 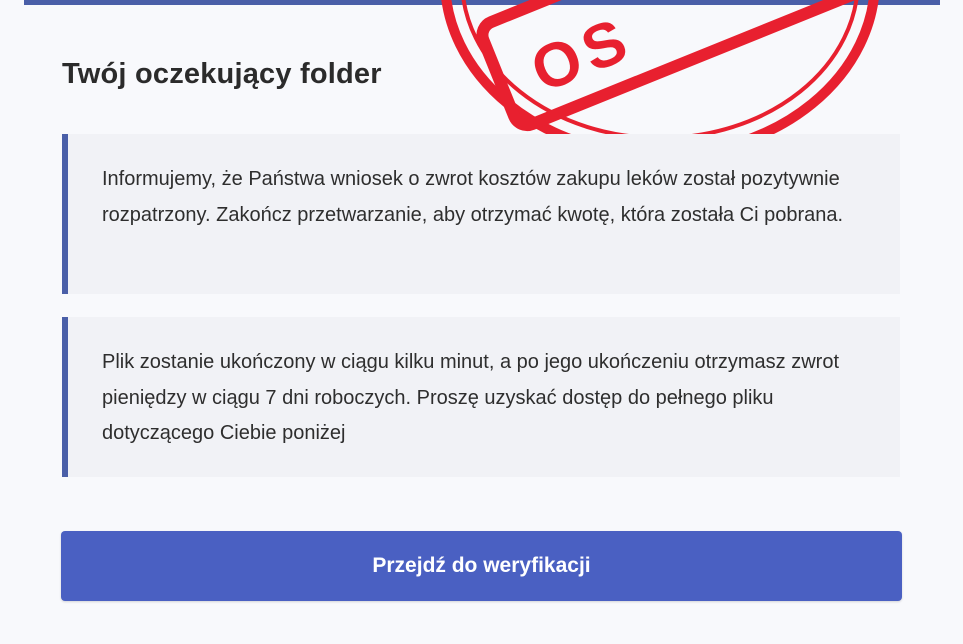 I want to click on stamp-text: OS, so click(x=582, y=55).